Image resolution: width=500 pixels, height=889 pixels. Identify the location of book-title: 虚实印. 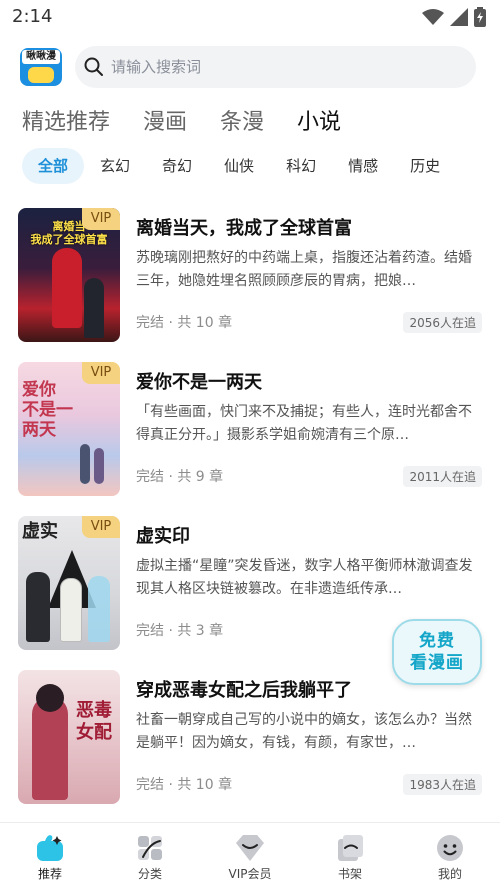
(163, 536).